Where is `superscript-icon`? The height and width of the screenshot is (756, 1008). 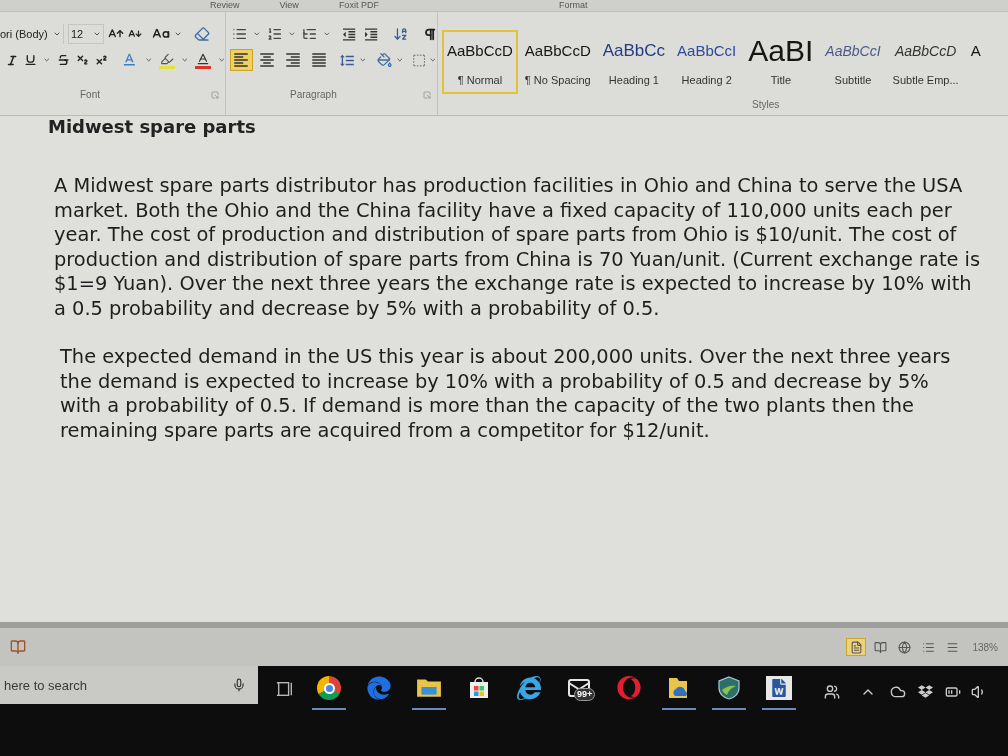
superscript-icon is located at coordinates (102, 60).